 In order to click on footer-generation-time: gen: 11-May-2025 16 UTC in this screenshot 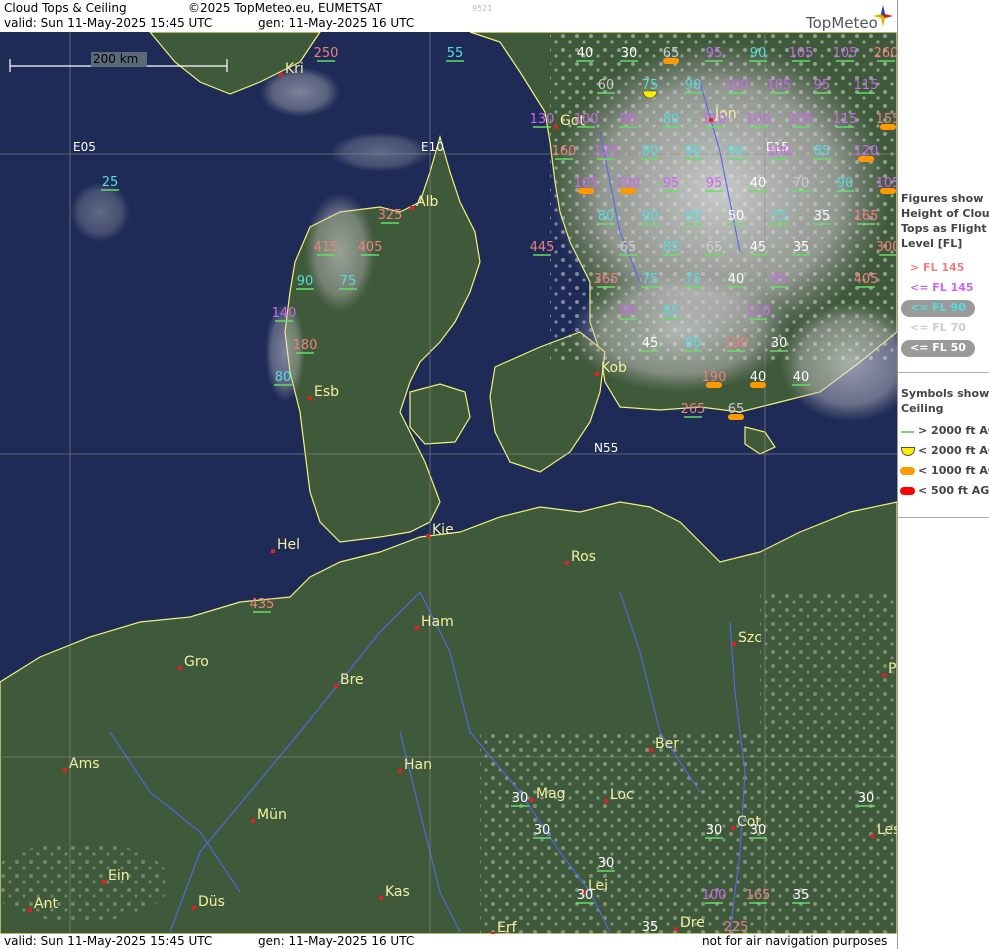, I will do `click(336, 941)`.